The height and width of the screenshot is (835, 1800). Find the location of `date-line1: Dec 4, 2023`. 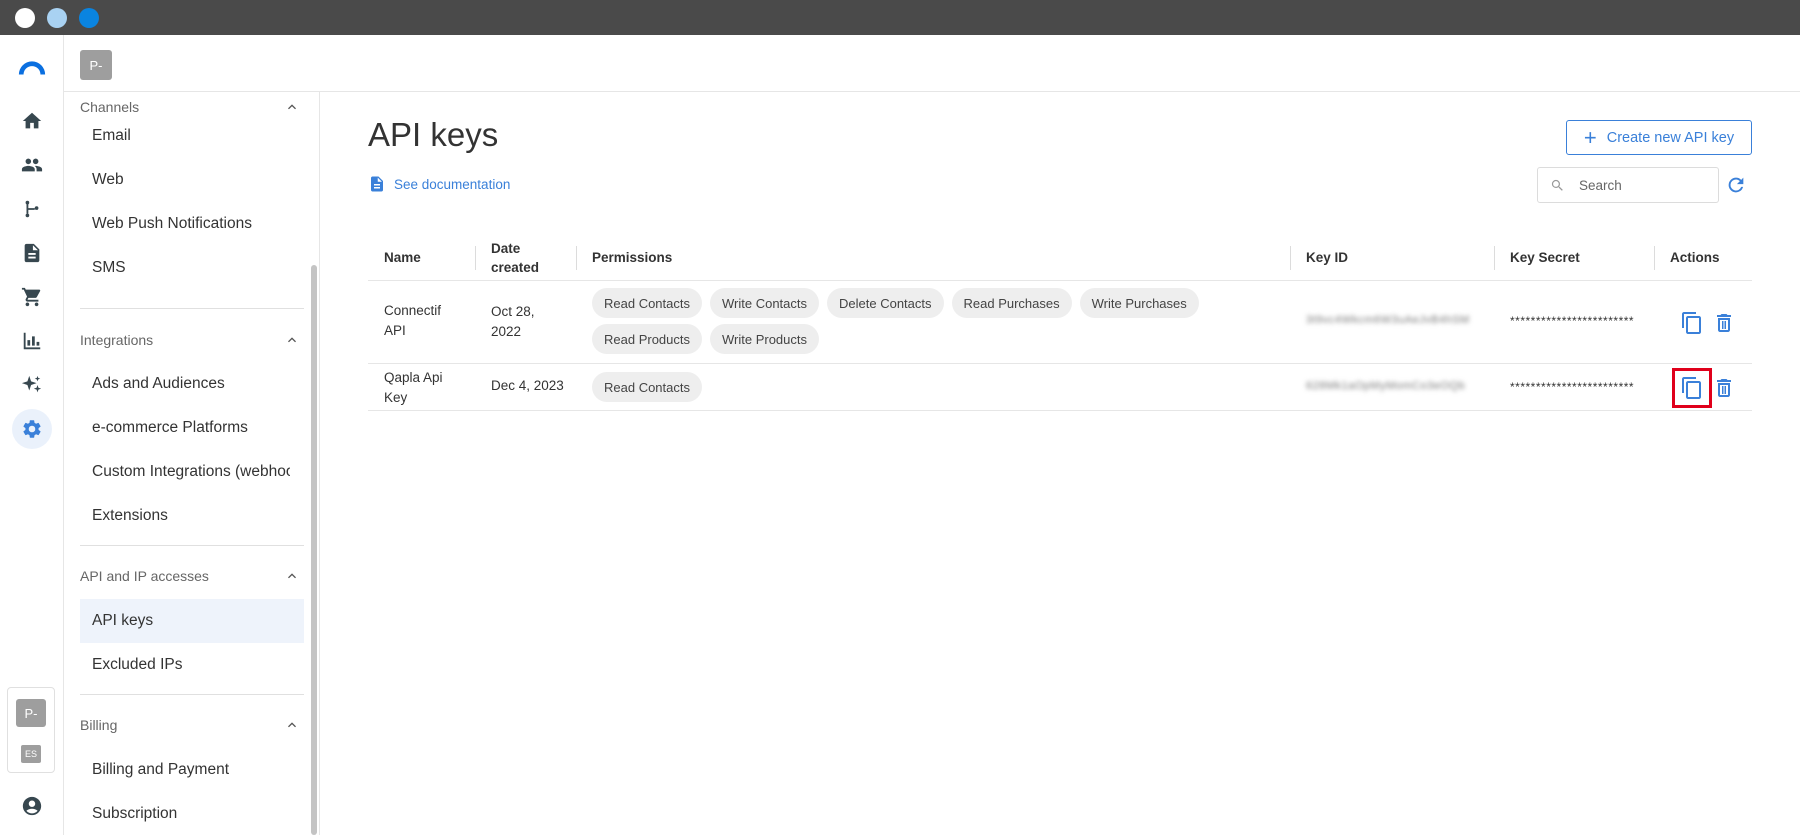

date-line1: Dec 4, 2023 is located at coordinates (527, 385).